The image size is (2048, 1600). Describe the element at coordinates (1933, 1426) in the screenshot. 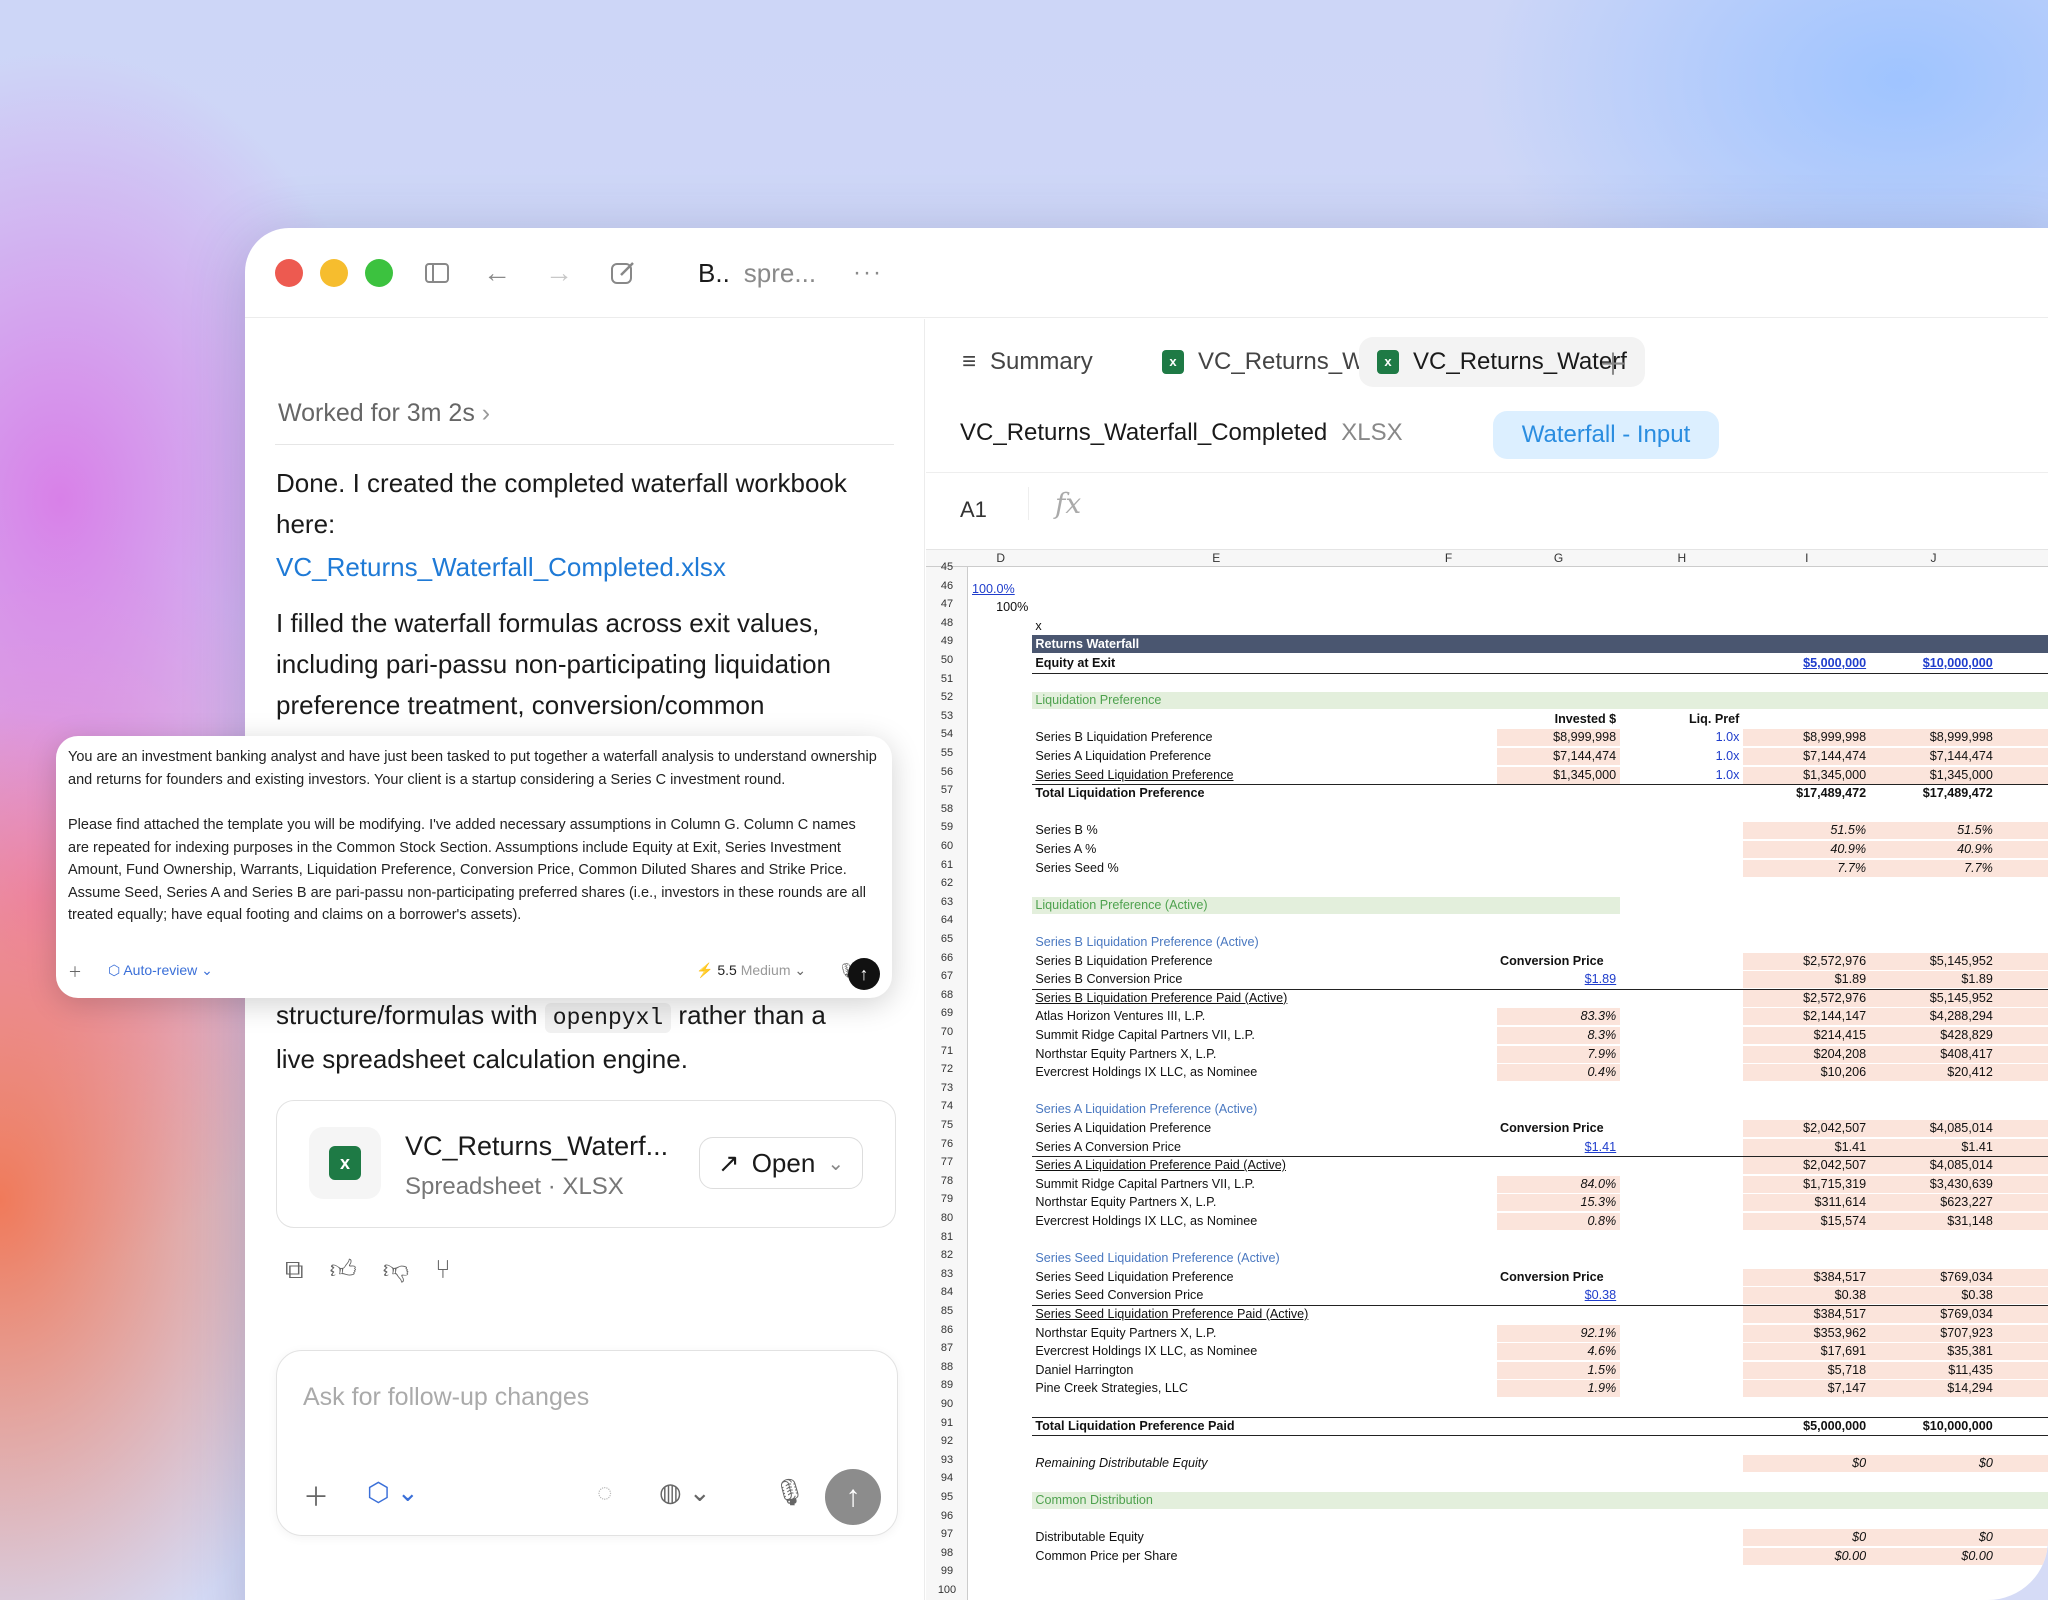

I see `total-value: $10,000,000` at that location.